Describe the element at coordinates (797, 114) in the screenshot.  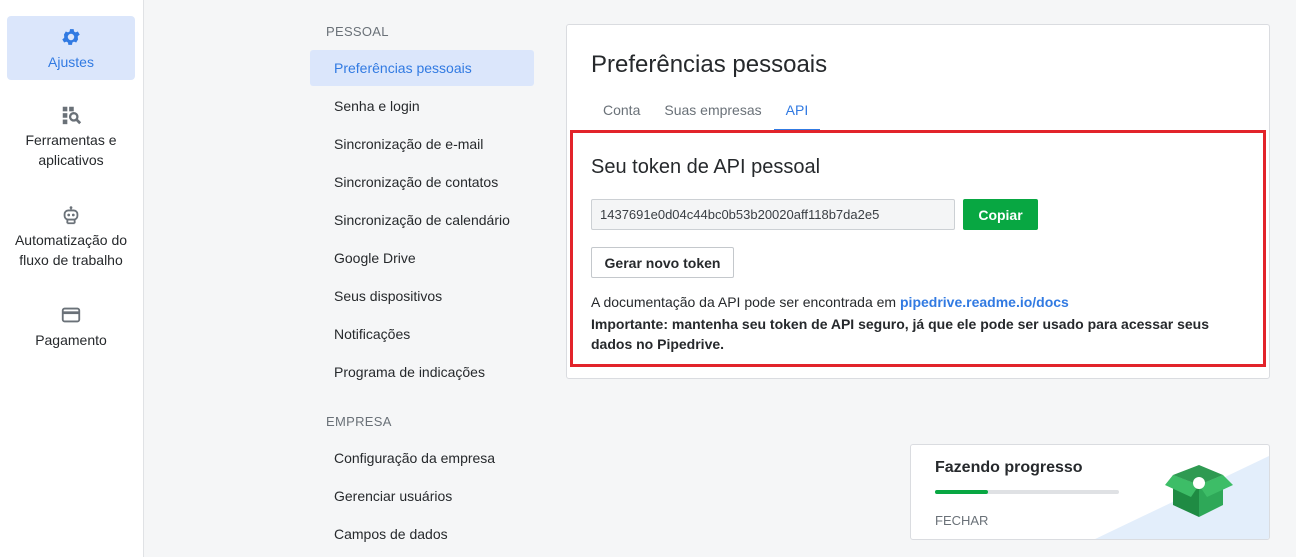
I see `tab-api: API` at that location.